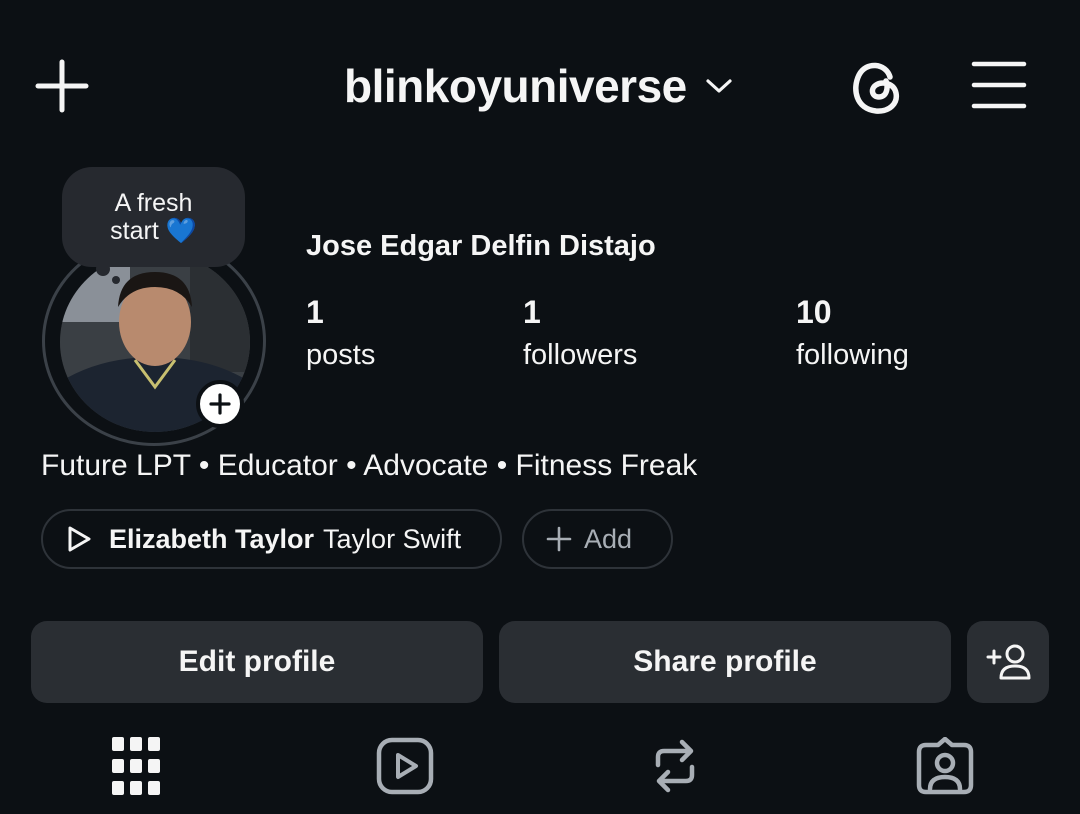  What do you see at coordinates (515, 86) in the screenshot?
I see `username: blinkoyuniverse` at bounding box center [515, 86].